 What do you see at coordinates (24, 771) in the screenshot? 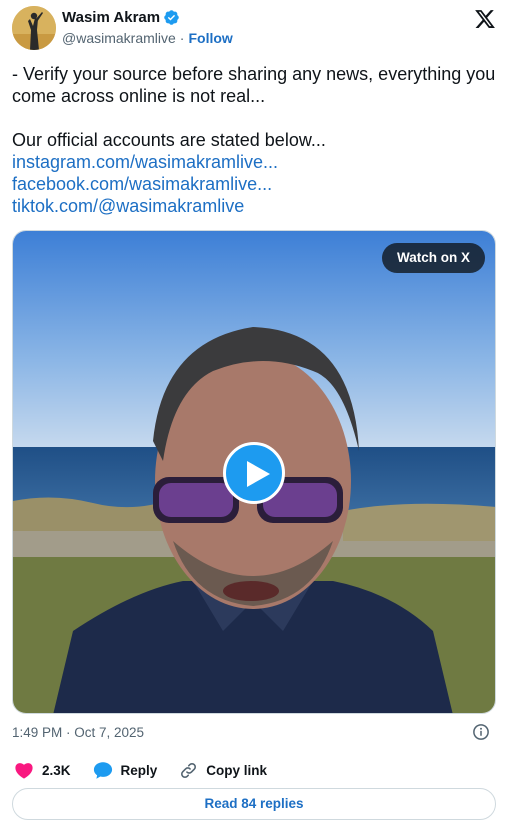
I see `heart-icon` at bounding box center [24, 771].